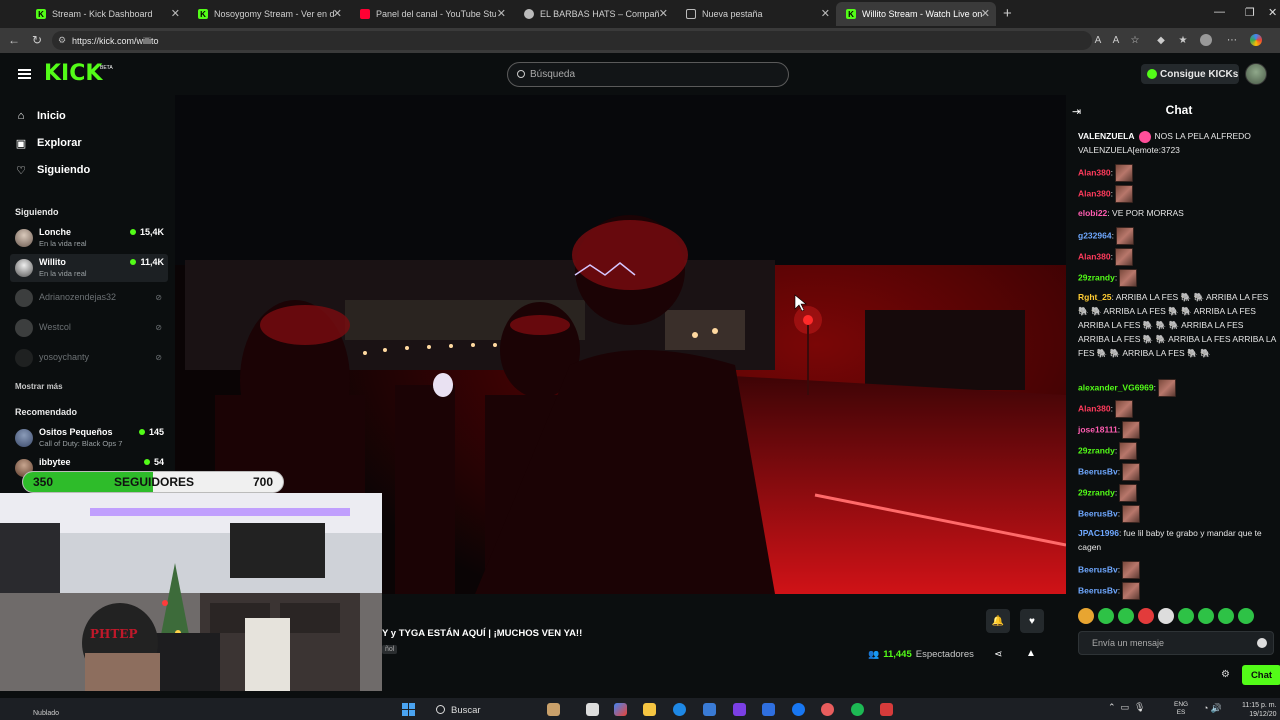 The width and height of the screenshot is (1280, 720). Describe the element at coordinates (1126, 707) in the screenshot. I see `system-tray-icons: ⌃ ▭ 🎙` at that location.